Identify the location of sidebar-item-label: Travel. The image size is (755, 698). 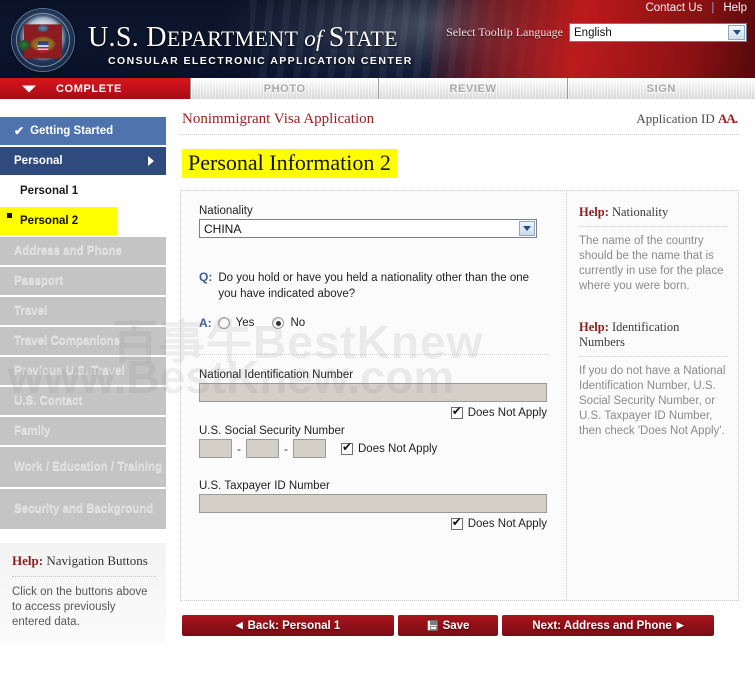
(31, 311).